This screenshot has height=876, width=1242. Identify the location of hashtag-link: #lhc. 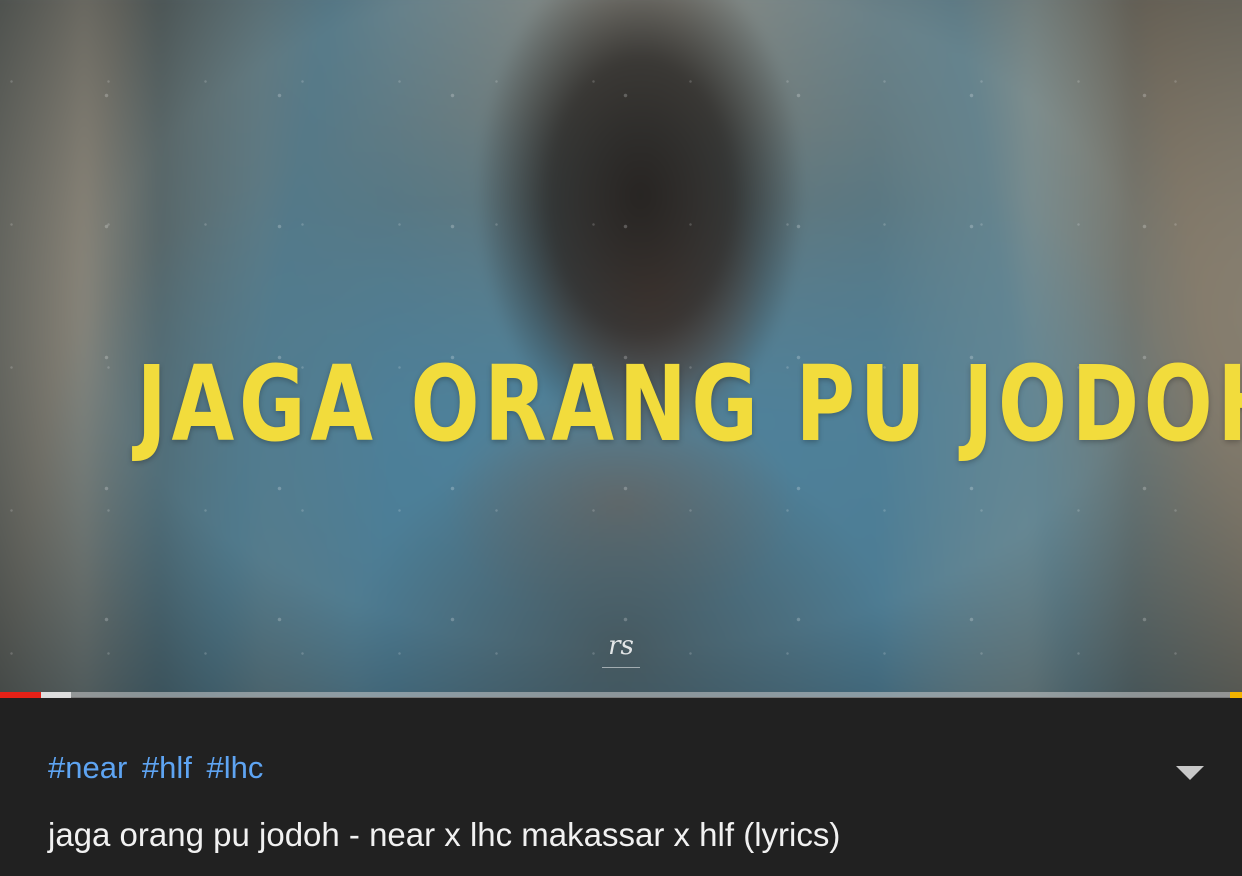
(235, 767).